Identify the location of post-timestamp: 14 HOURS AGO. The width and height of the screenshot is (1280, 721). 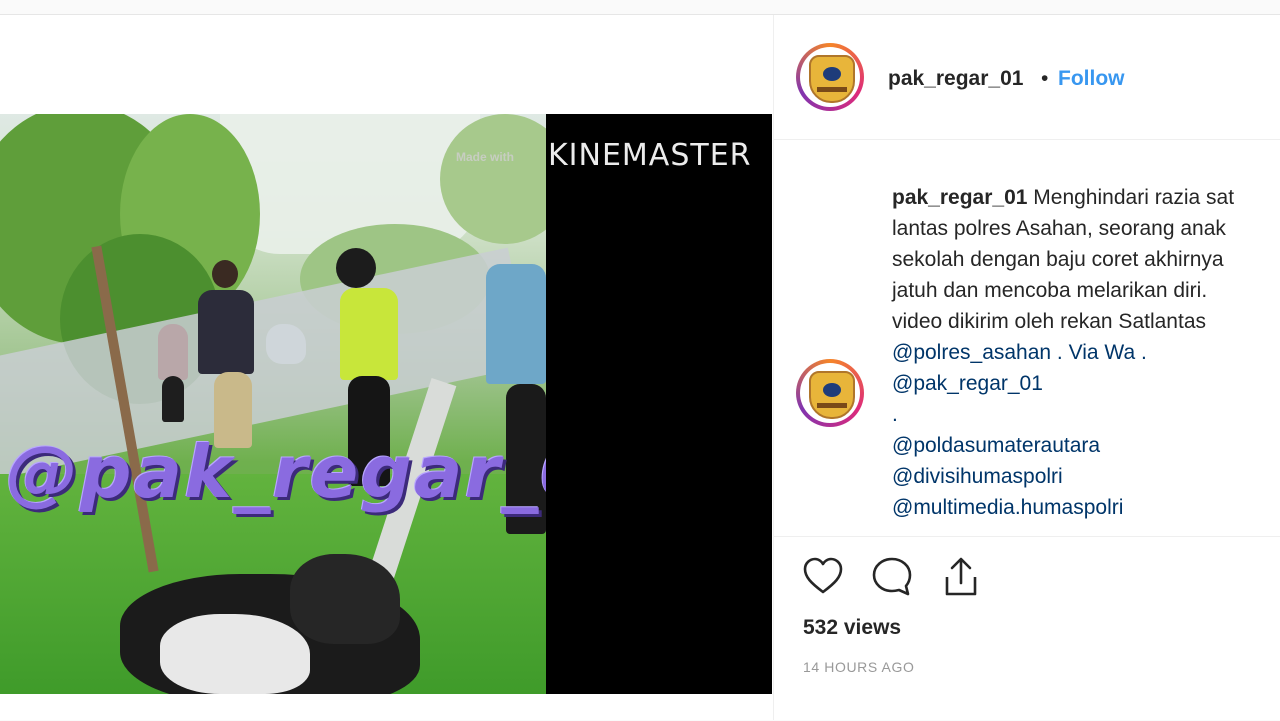
(858, 667).